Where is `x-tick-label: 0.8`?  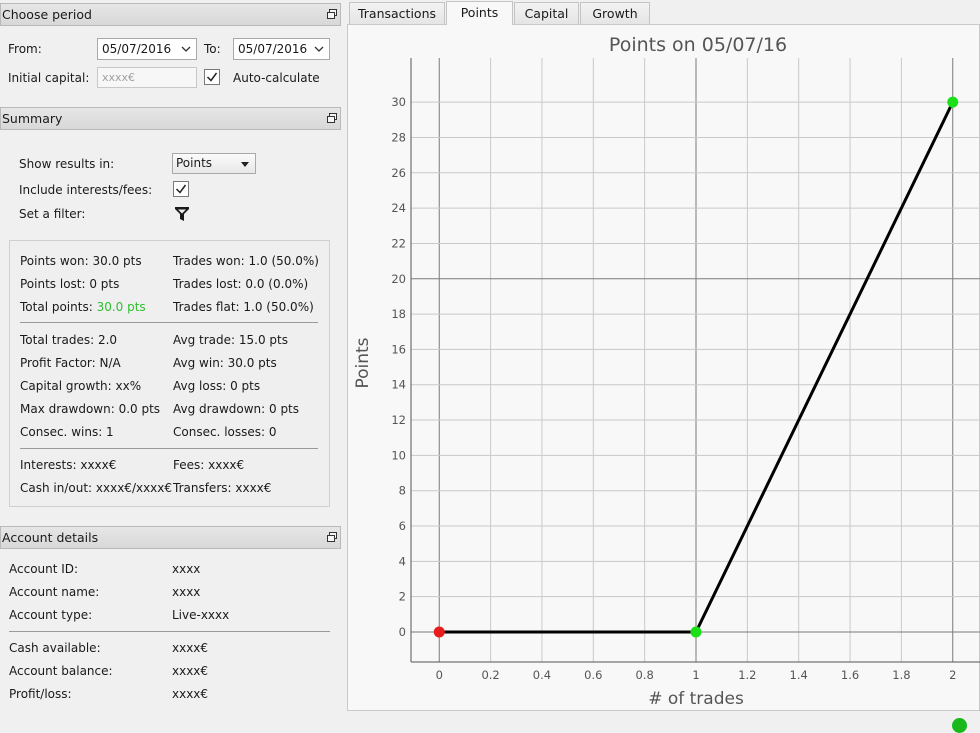
x-tick-label: 0.8 is located at coordinates (645, 675).